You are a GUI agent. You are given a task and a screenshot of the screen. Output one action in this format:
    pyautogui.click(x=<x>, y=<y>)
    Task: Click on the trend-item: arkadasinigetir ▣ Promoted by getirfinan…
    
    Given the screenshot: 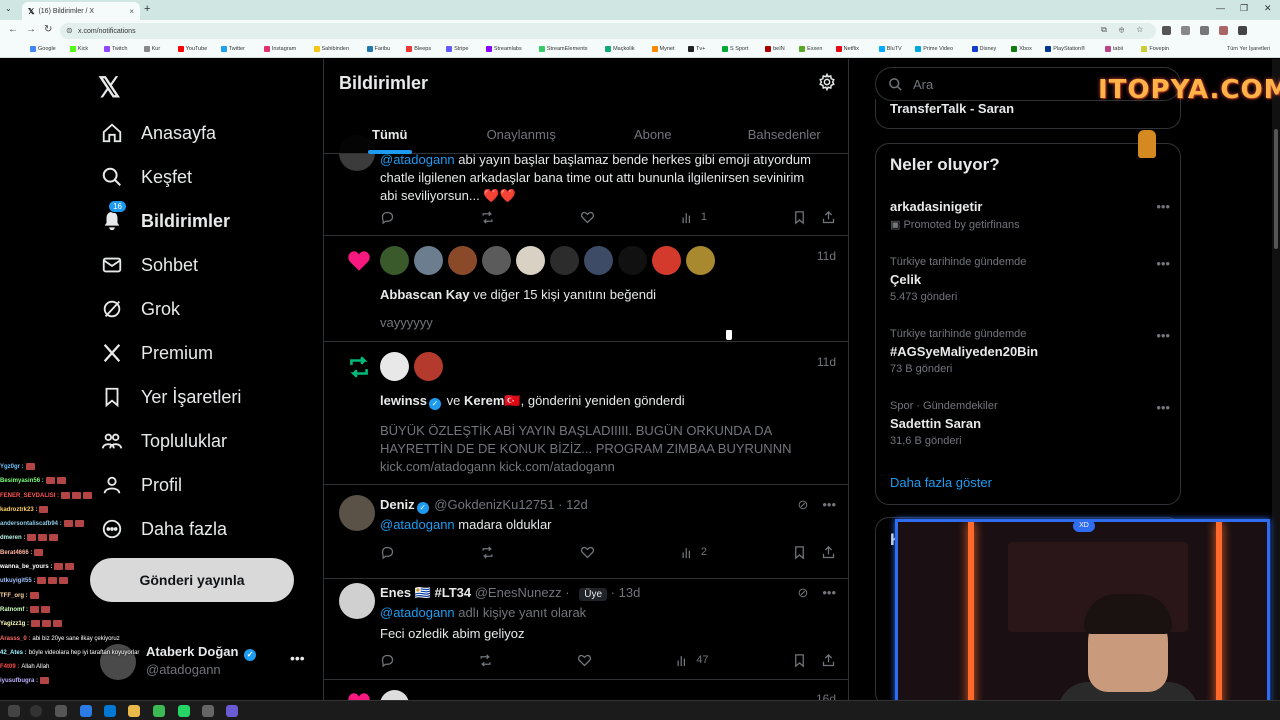 What is the action you would take?
    pyautogui.click(x=1030, y=215)
    